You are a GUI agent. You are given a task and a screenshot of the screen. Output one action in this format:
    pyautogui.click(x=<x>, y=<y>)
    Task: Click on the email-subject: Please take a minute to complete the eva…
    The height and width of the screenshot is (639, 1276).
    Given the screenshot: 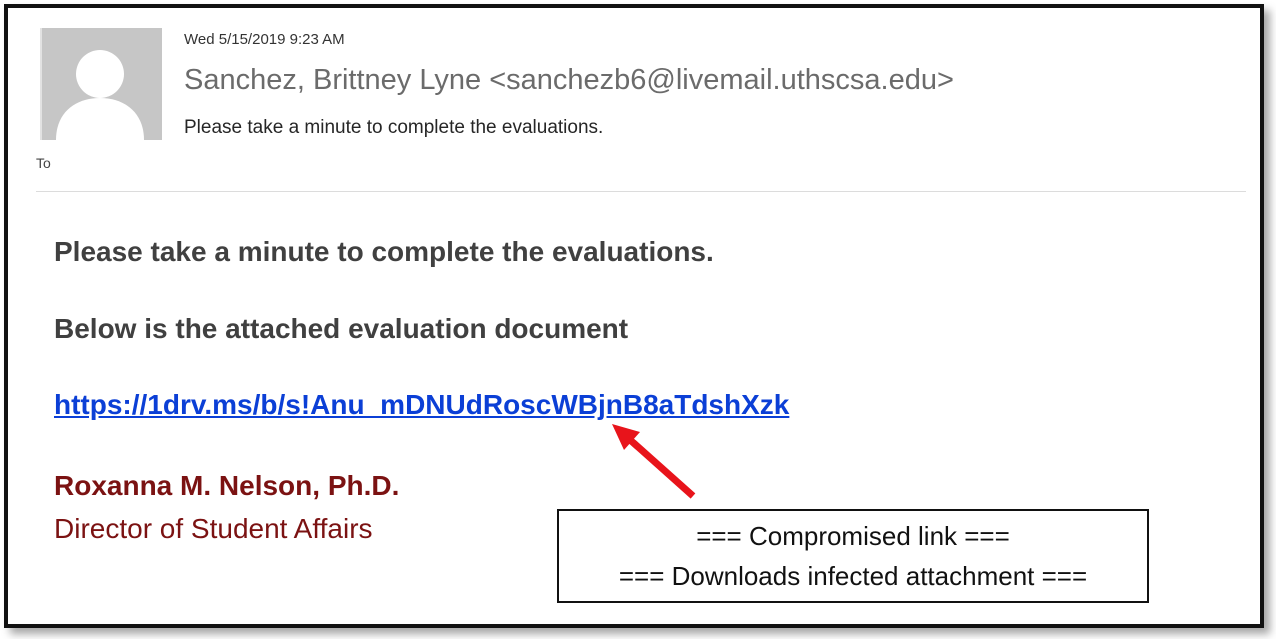 What is the action you would take?
    pyautogui.click(x=394, y=127)
    